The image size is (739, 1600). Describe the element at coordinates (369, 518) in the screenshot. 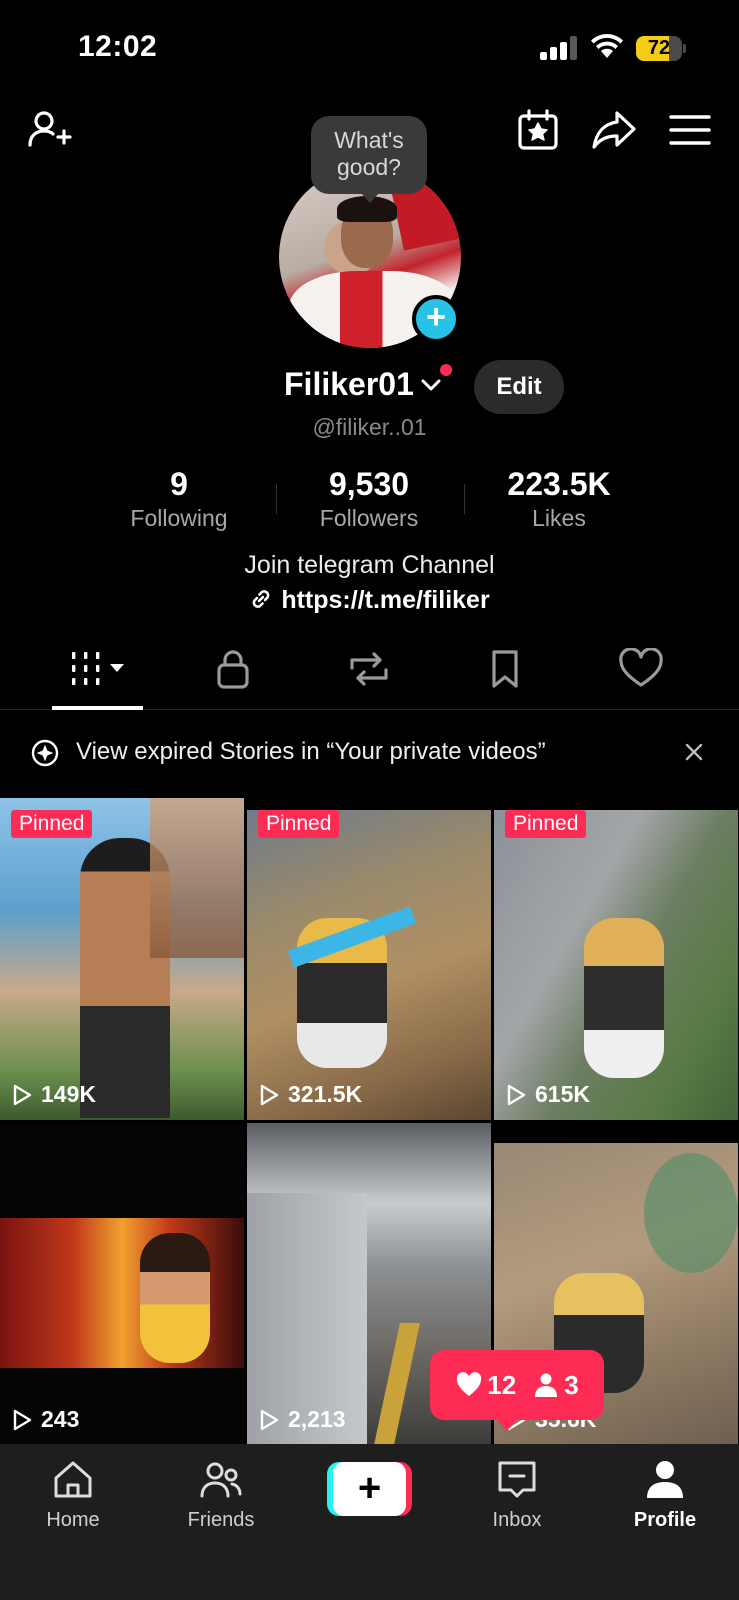

I see `stat-label: Followers` at that location.